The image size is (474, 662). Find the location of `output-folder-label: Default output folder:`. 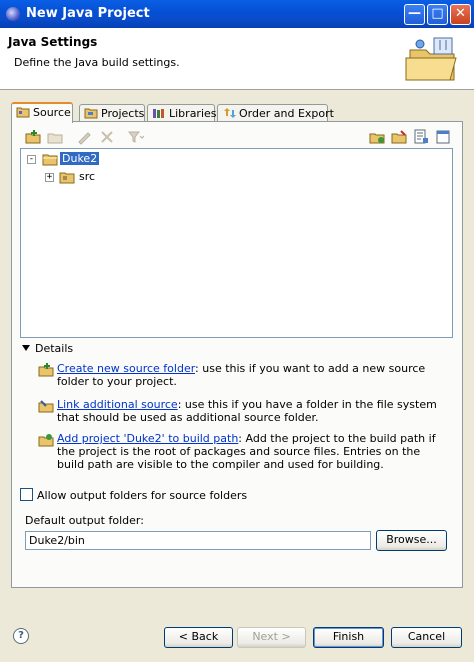

output-folder-label: Default output folder: is located at coordinates (84, 520).